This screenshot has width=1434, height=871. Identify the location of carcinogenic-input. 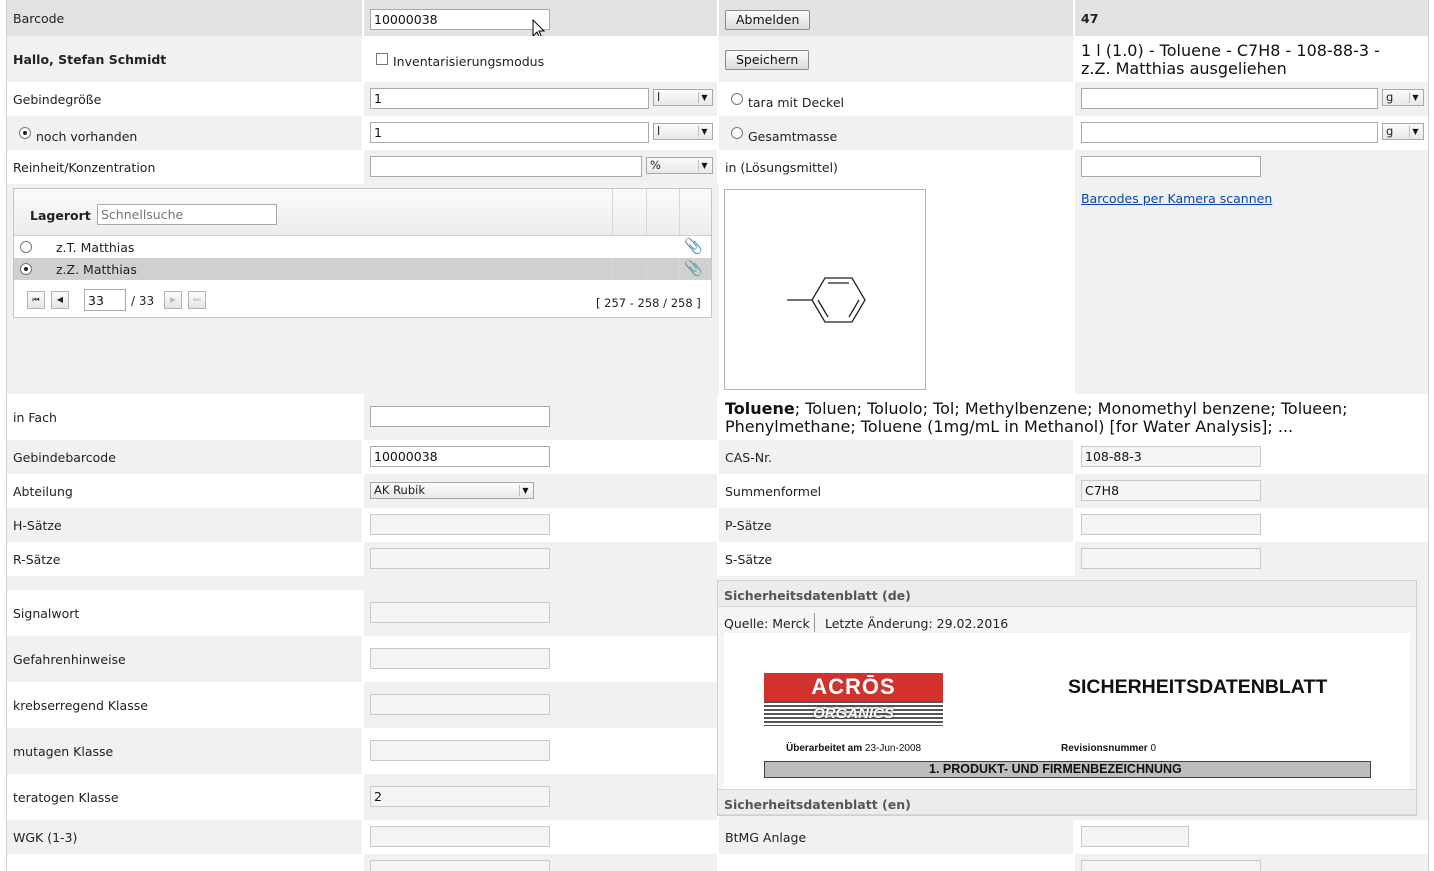
(460, 704).